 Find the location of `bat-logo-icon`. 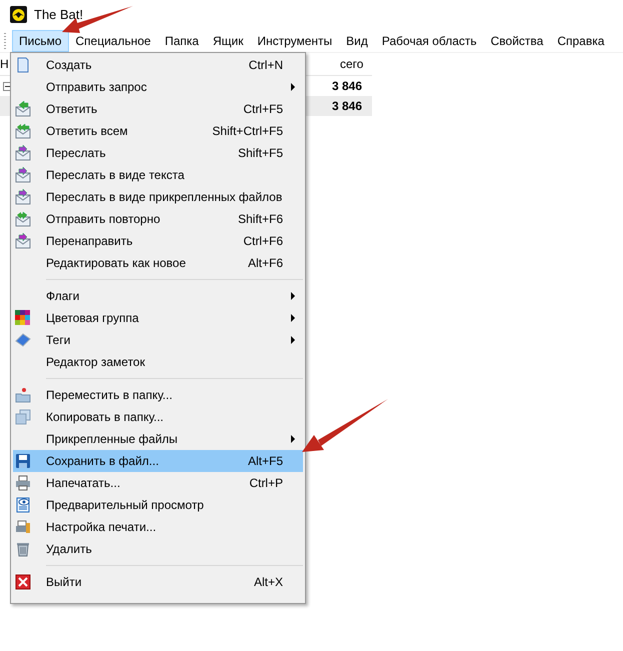

bat-logo-icon is located at coordinates (18, 14).